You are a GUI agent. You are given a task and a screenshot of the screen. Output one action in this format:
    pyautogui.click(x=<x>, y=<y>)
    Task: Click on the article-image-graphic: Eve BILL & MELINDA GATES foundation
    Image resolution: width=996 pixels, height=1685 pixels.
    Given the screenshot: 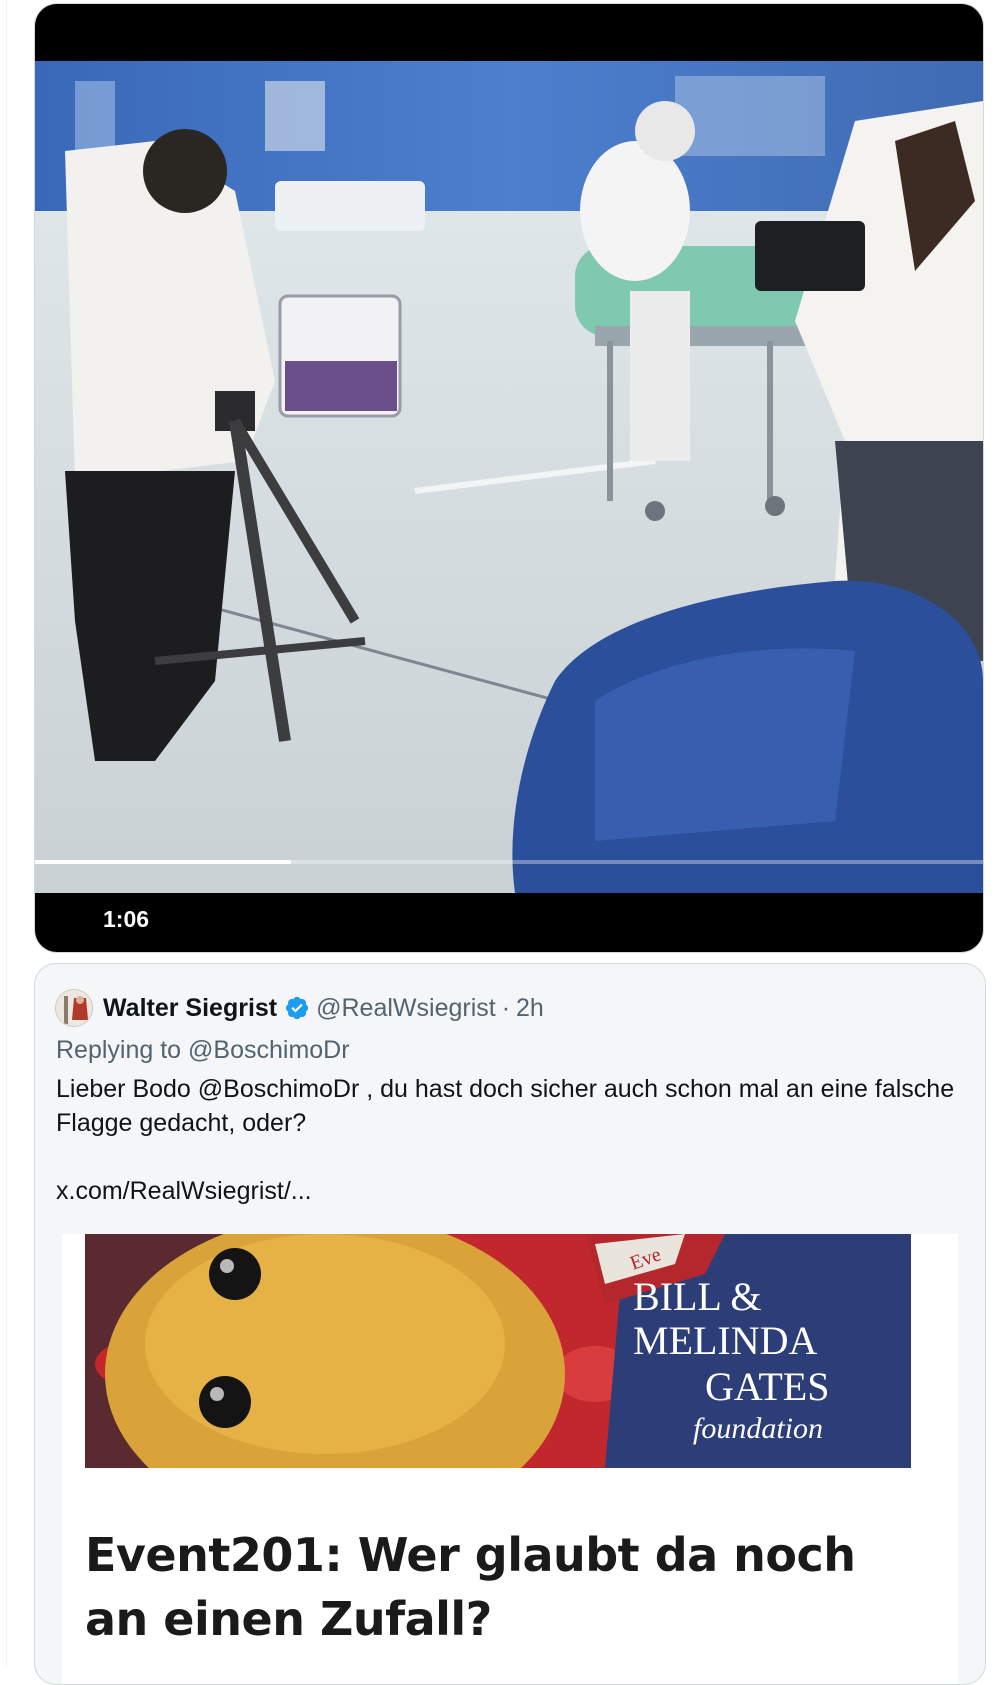 What is the action you would take?
    pyautogui.click(x=498, y=1351)
    